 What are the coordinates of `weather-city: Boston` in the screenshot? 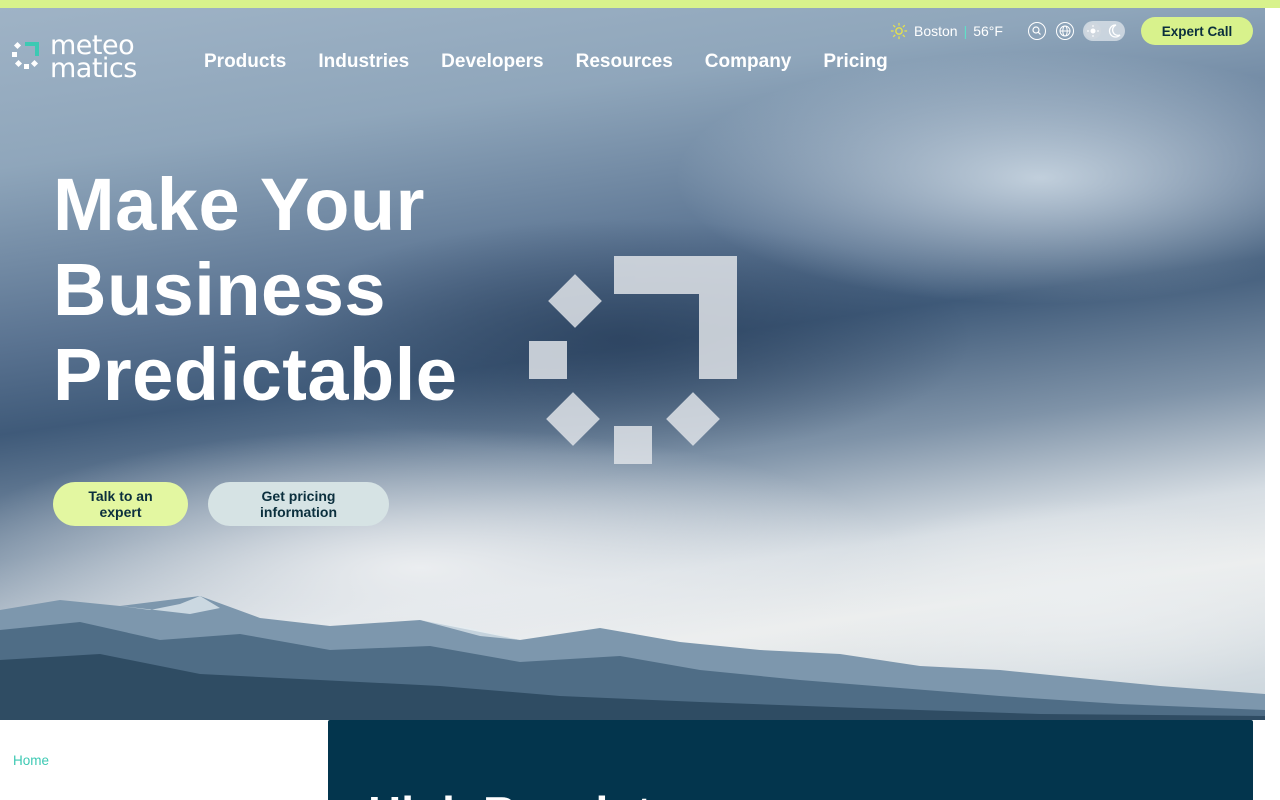 It's located at (936, 31).